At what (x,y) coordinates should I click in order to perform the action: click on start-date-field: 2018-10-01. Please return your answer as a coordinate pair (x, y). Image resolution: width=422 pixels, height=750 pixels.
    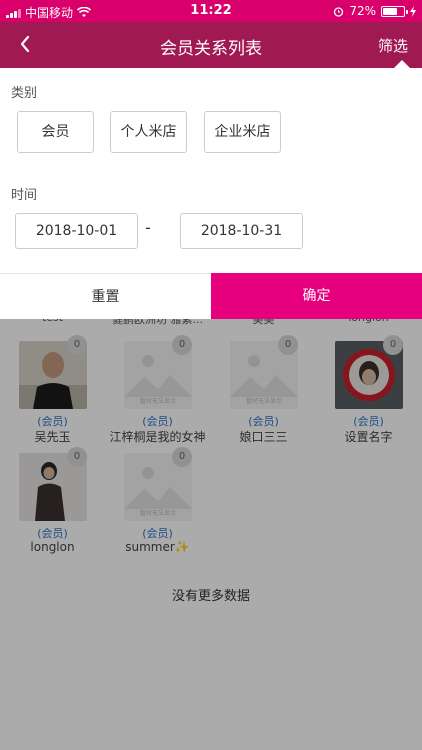
    Looking at the image, I should click on (76, 231).